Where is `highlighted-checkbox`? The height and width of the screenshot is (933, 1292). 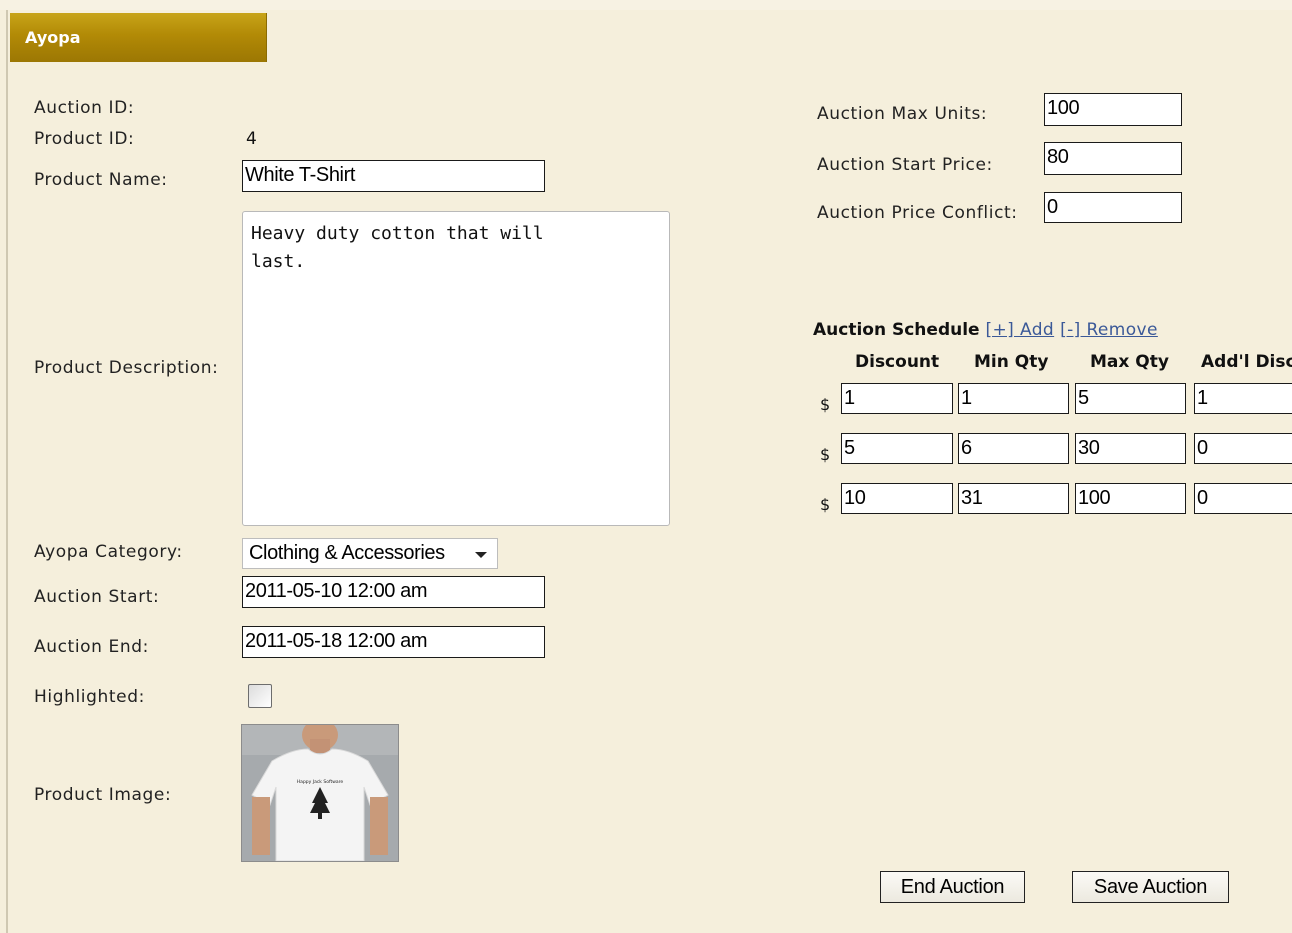 highlighted-checkbox is located at coordinates (260, 696).